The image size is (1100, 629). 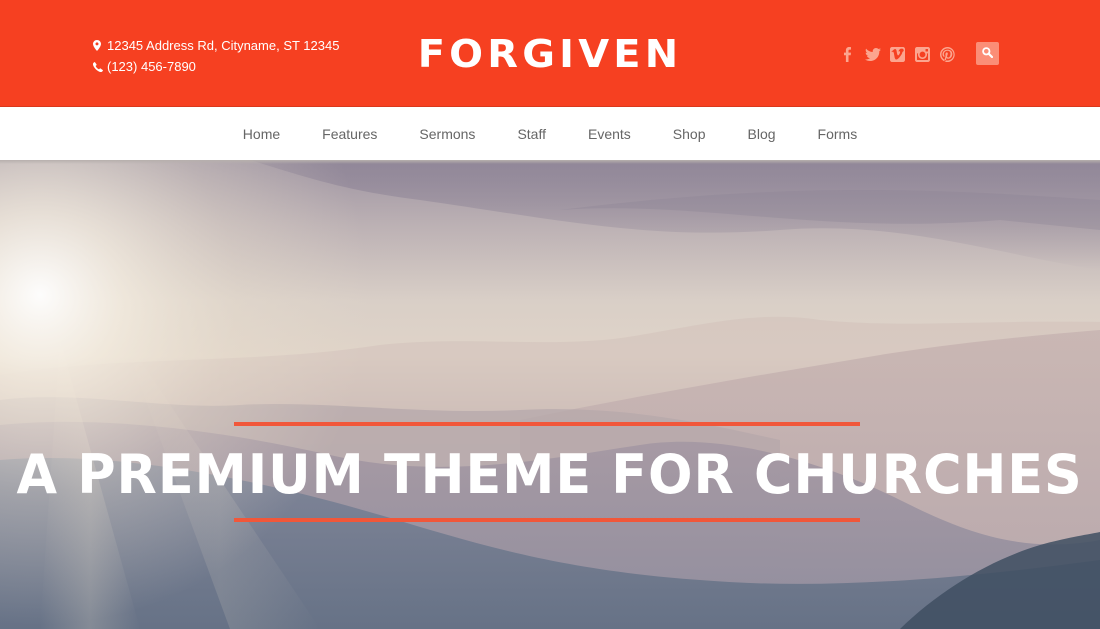 I want to click on nav-item-sermons: Sermons, so click(x=447, y=134).